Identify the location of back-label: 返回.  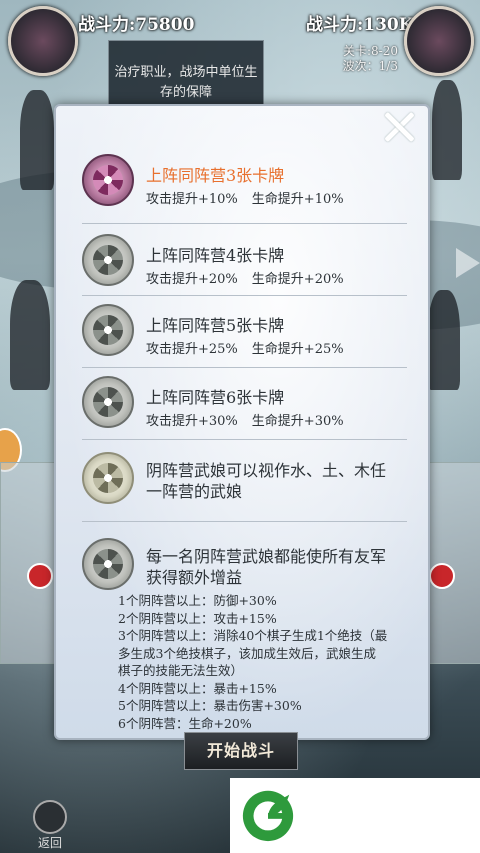
(49, 843).